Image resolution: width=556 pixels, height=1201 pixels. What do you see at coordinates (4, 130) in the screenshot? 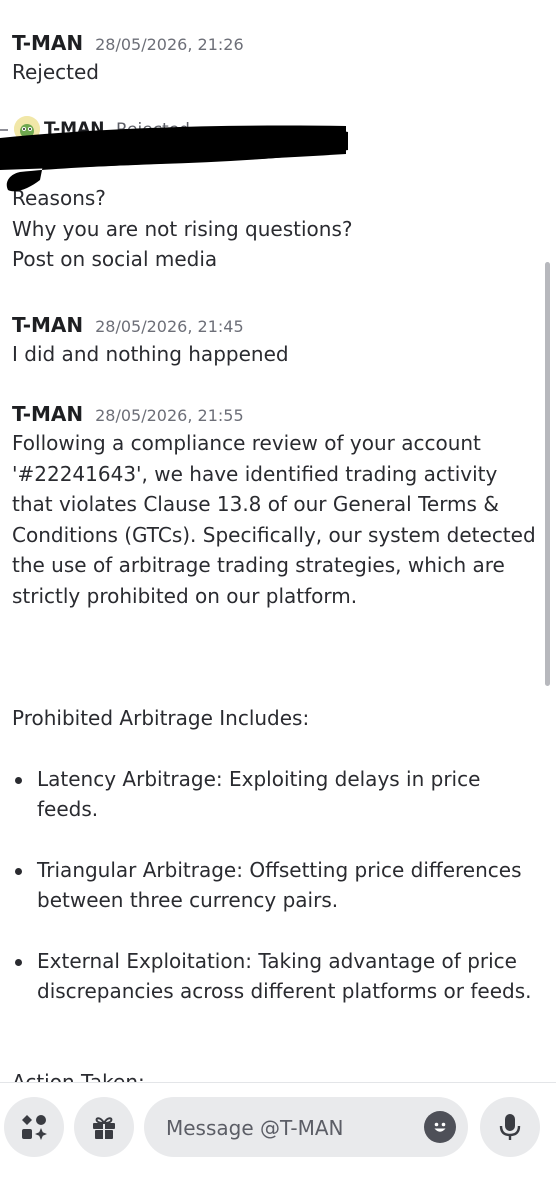
I see `reply-spine` at bounding box center [4, 130].